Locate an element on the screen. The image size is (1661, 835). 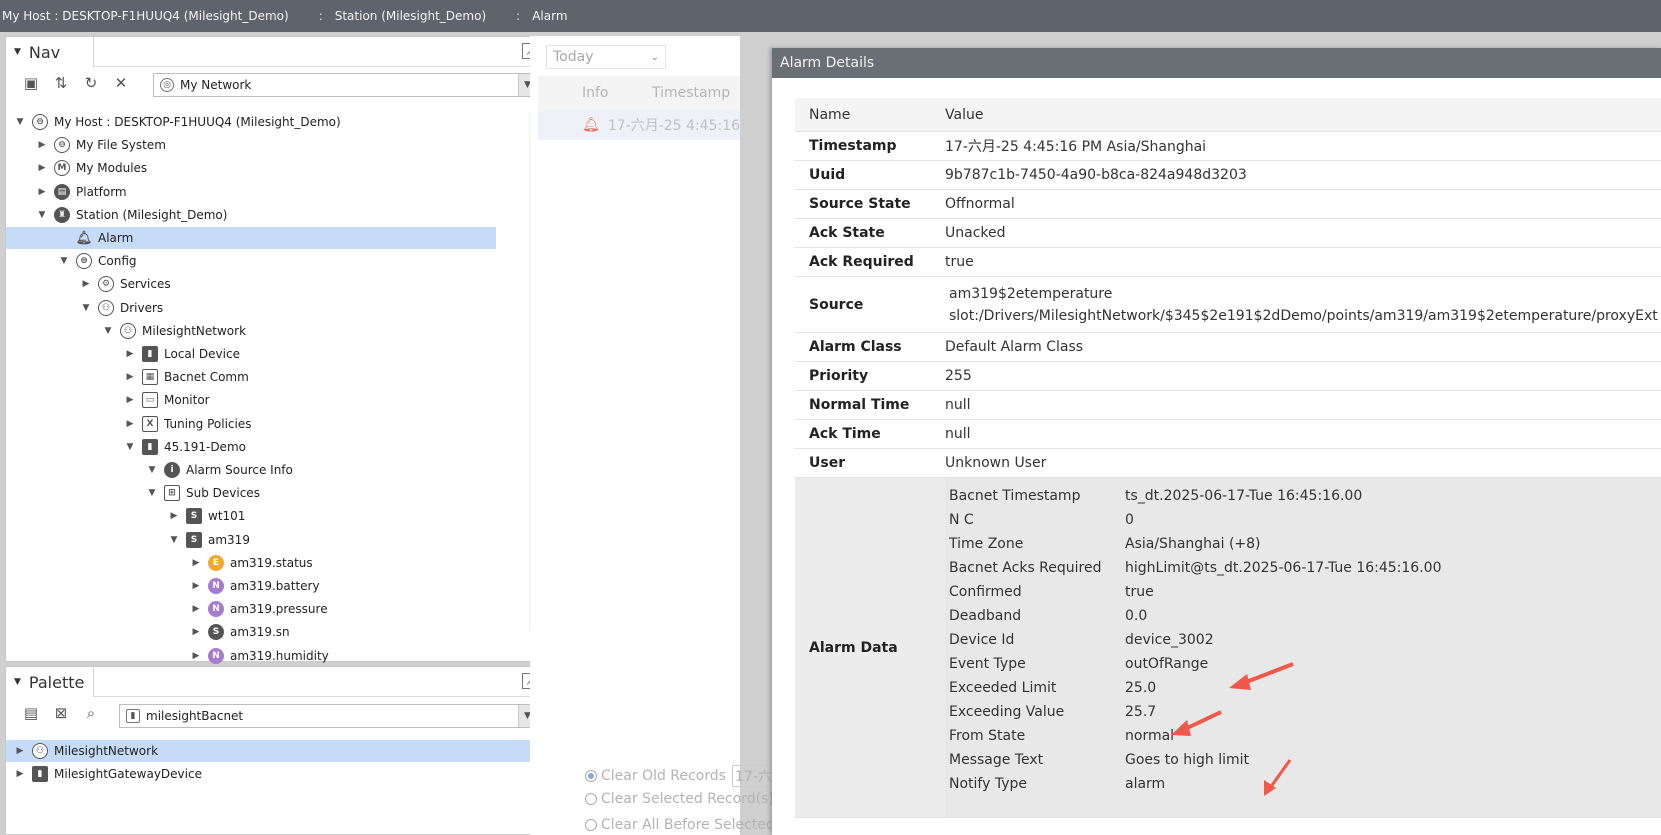
close-icon: ✕ is located at coordinates (121, 83).